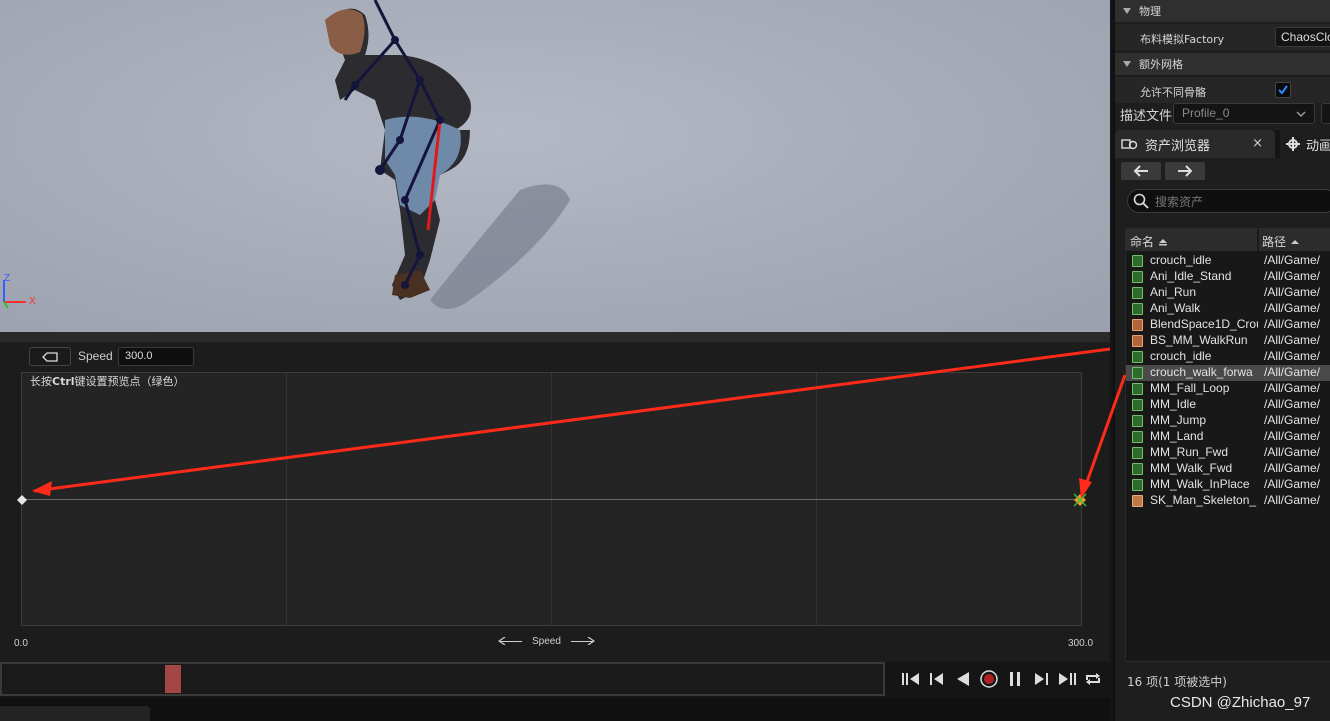 This screenshot has height=721, width=1330. What do you see at coordinates (1146, 116) in the screenshot?
I see `profile-label: 描述文件` at bounding box center [1146, 116].